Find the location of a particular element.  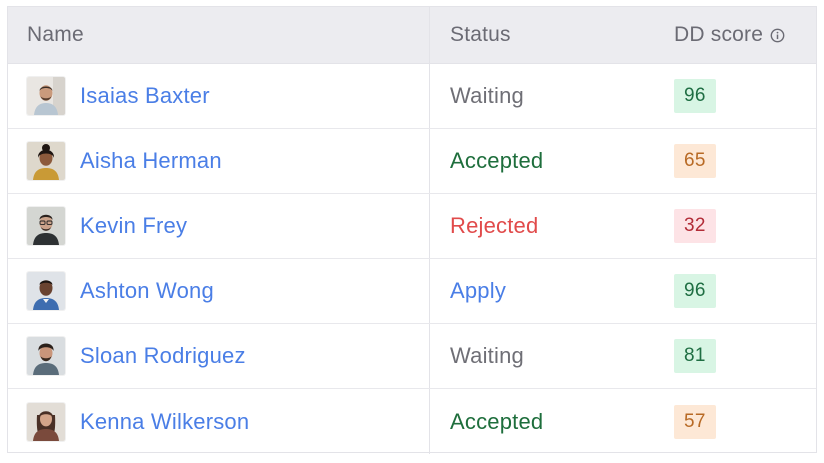

table-header: Name Status DD score is located at coordinates (412, 35).